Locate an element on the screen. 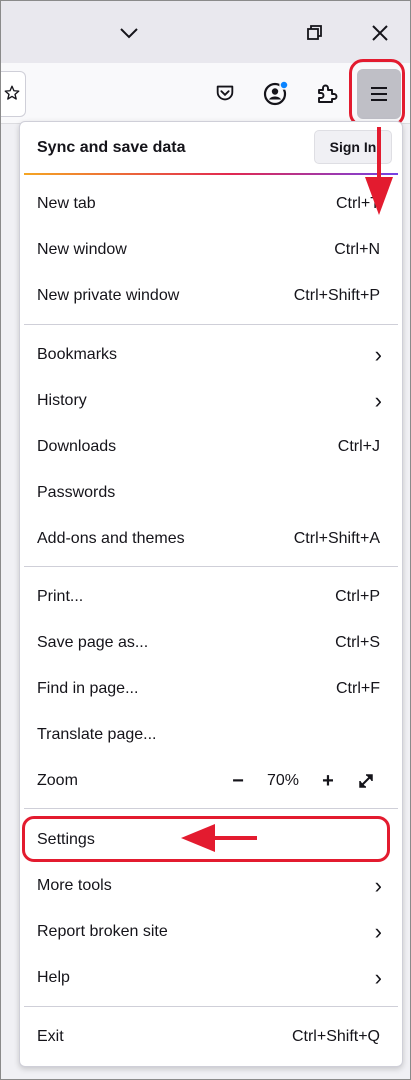 This screenshot has width=411, height=1080. menu-item-help: Help › is located at coordinates (211, 978).